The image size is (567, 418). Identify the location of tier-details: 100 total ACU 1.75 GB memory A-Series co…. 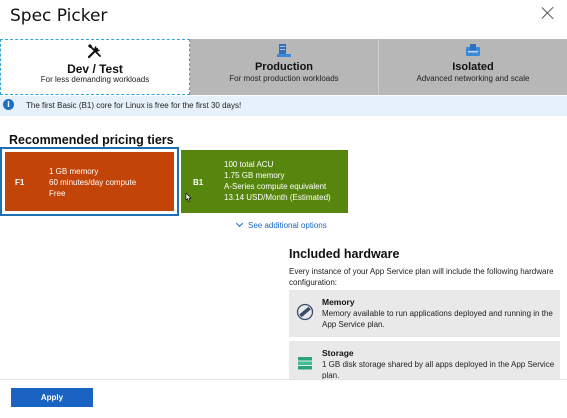
(277, 181).